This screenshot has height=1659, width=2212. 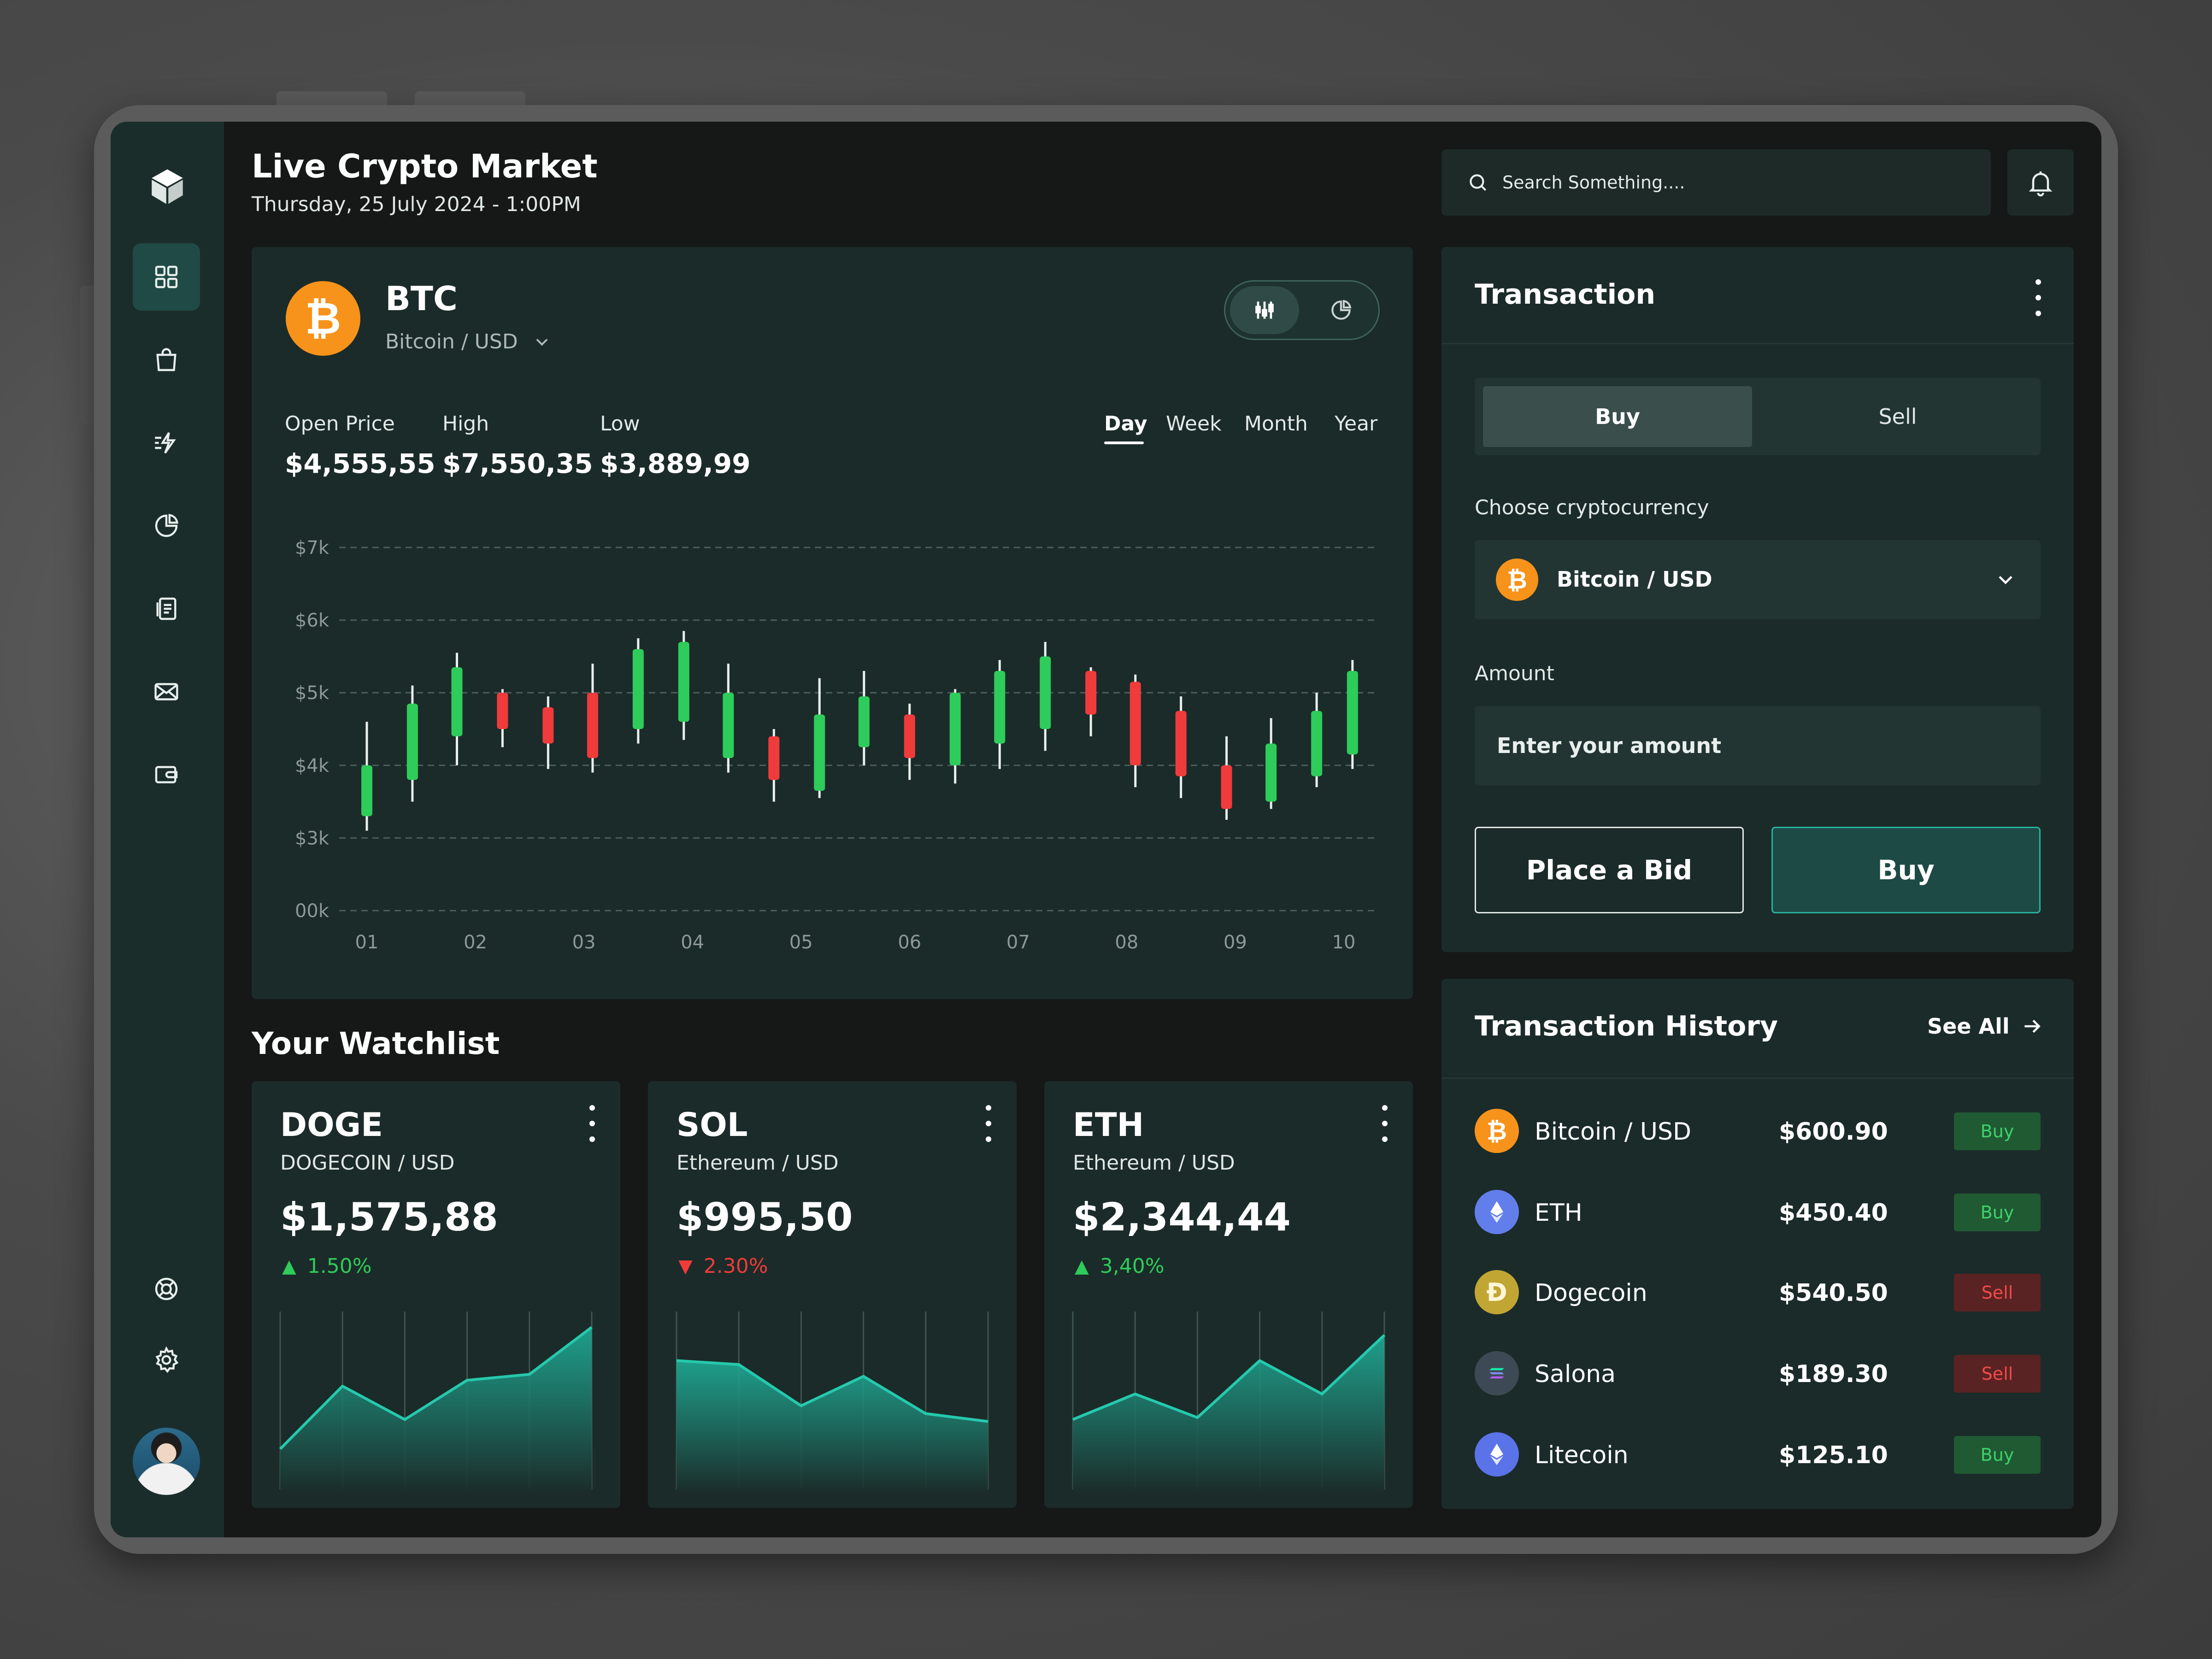 I want to click on watch-symbol: SOL, so click(x=712, y=1125).